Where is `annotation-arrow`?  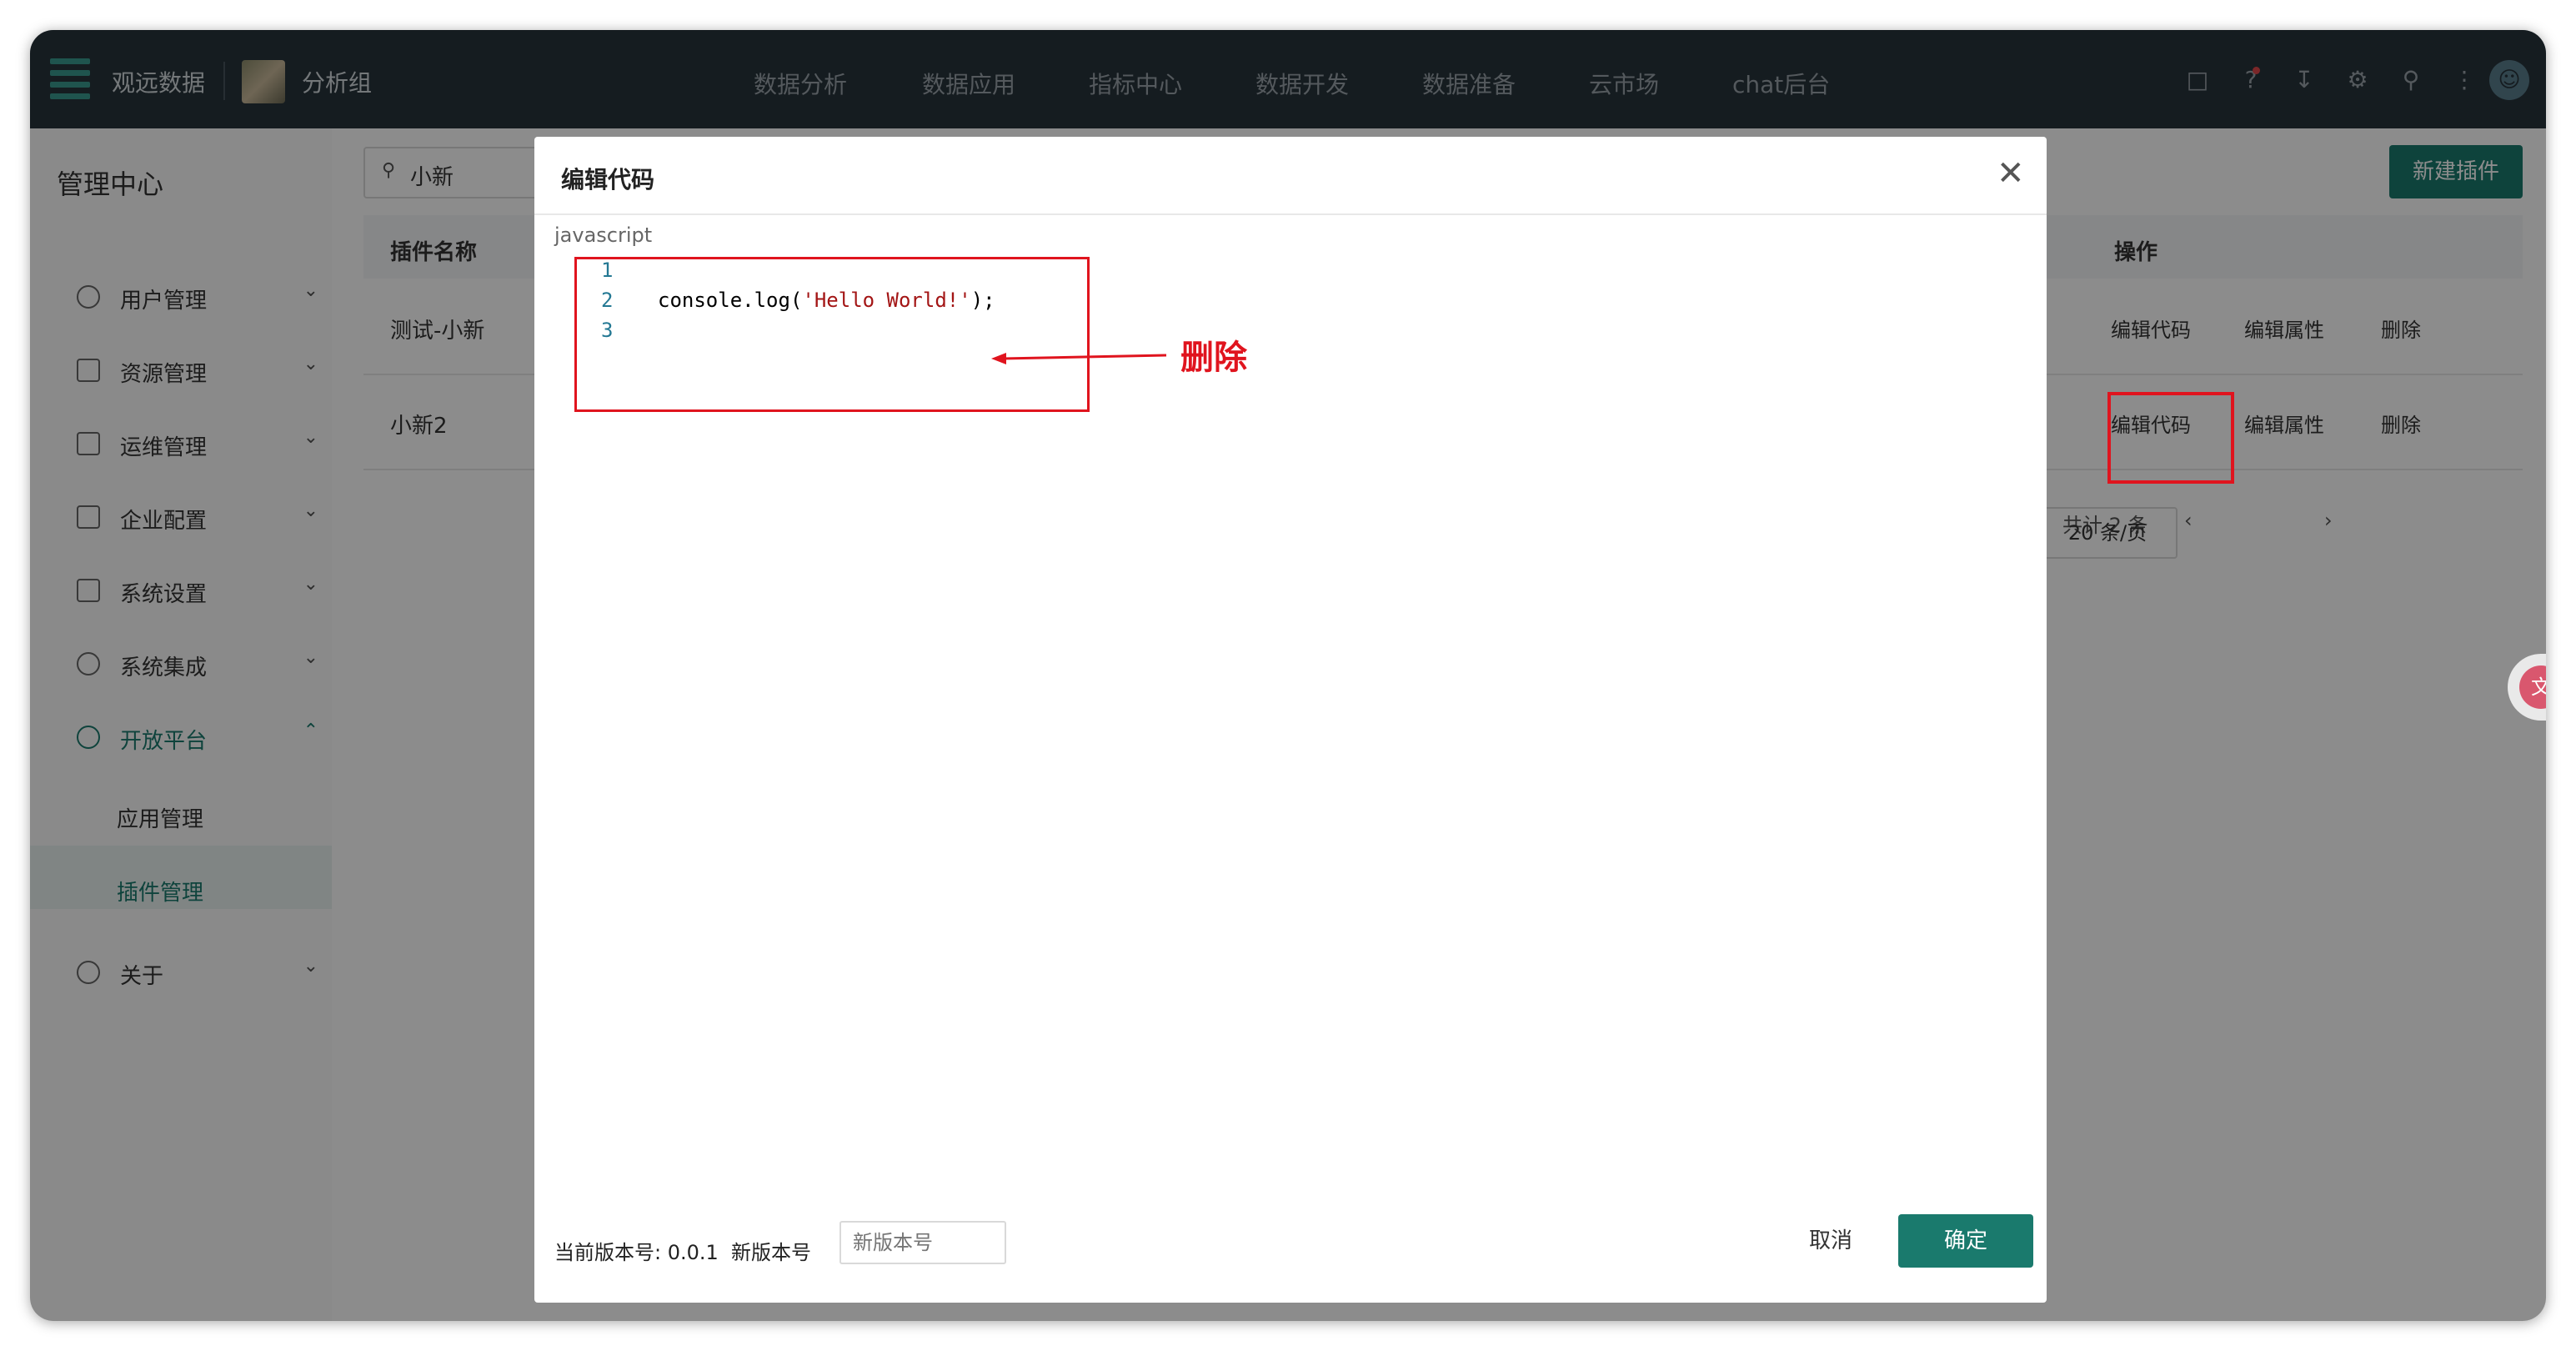
annotation-arrow is located at coordinates (1079, 358).